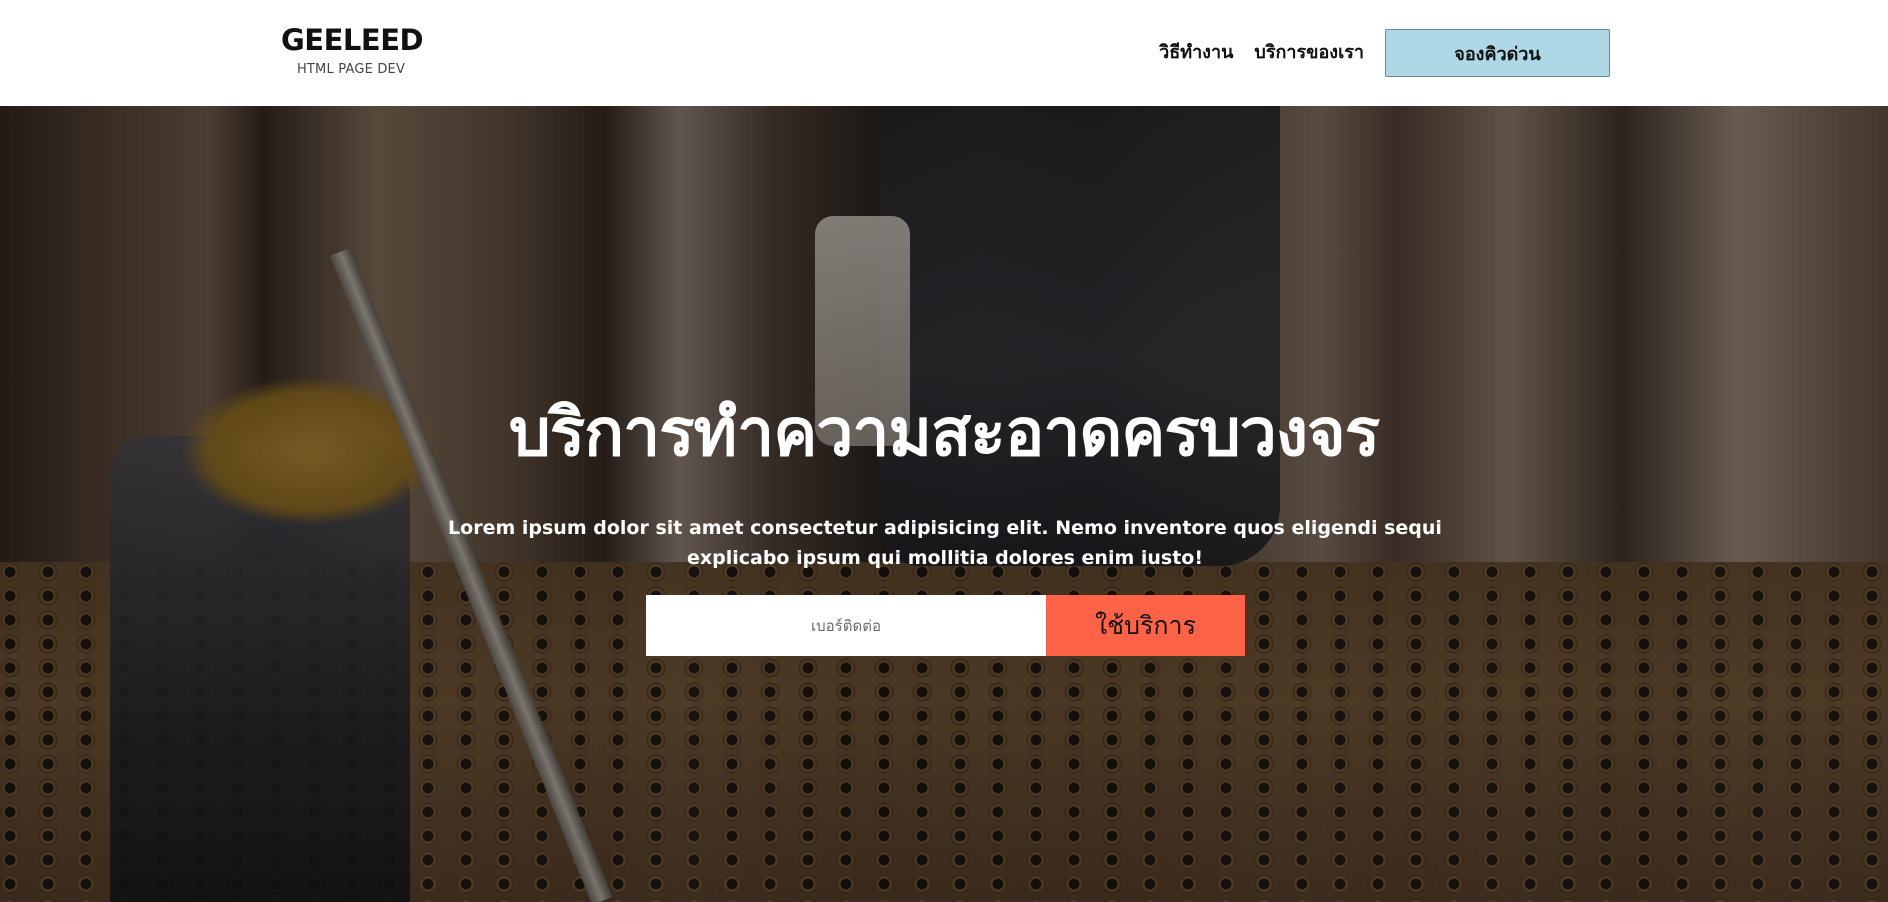 The width and height of the screenshot is (1888, 902). I want to click on book-now-button: จองคิวด่วน, so click(1497, 53).